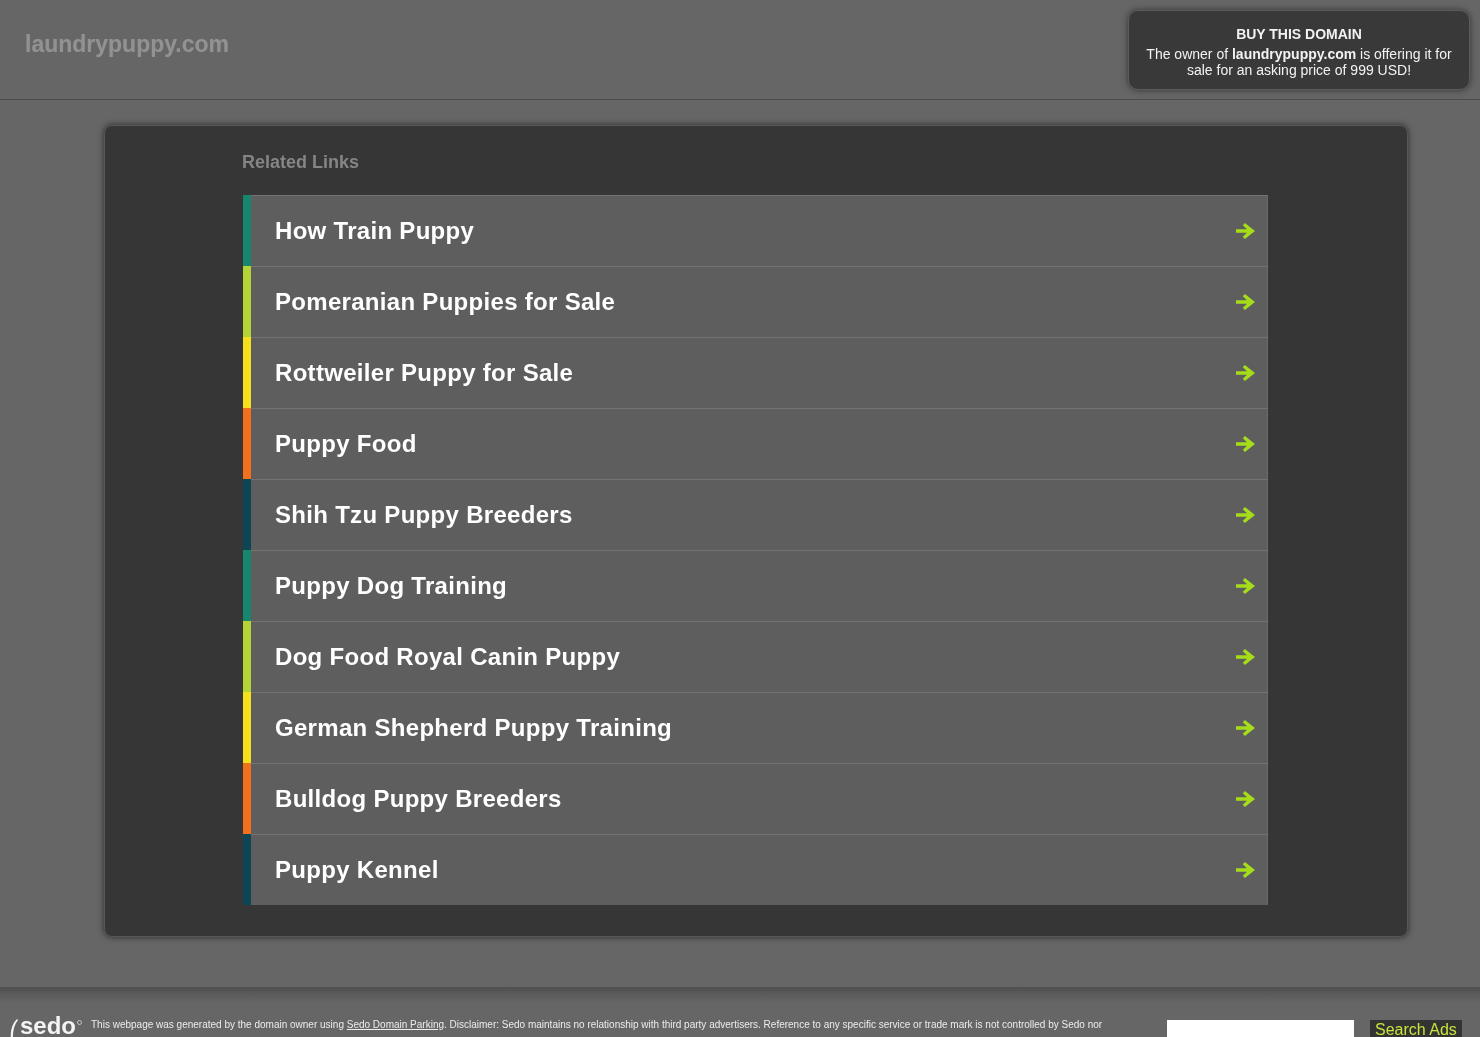 The width and height of the screenshot is (1480, 1037). What do you see at coordinates (755, 372) in the screenshot?
I see `related-link: Rottweiler Puppy for Sale` at bounding box center [755, 372].